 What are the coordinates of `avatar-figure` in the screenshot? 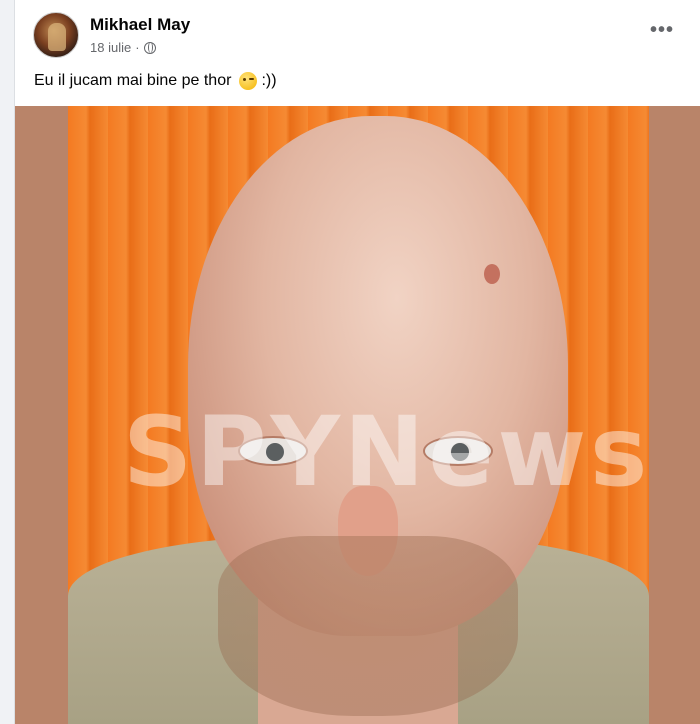 It's located at (57, 37).